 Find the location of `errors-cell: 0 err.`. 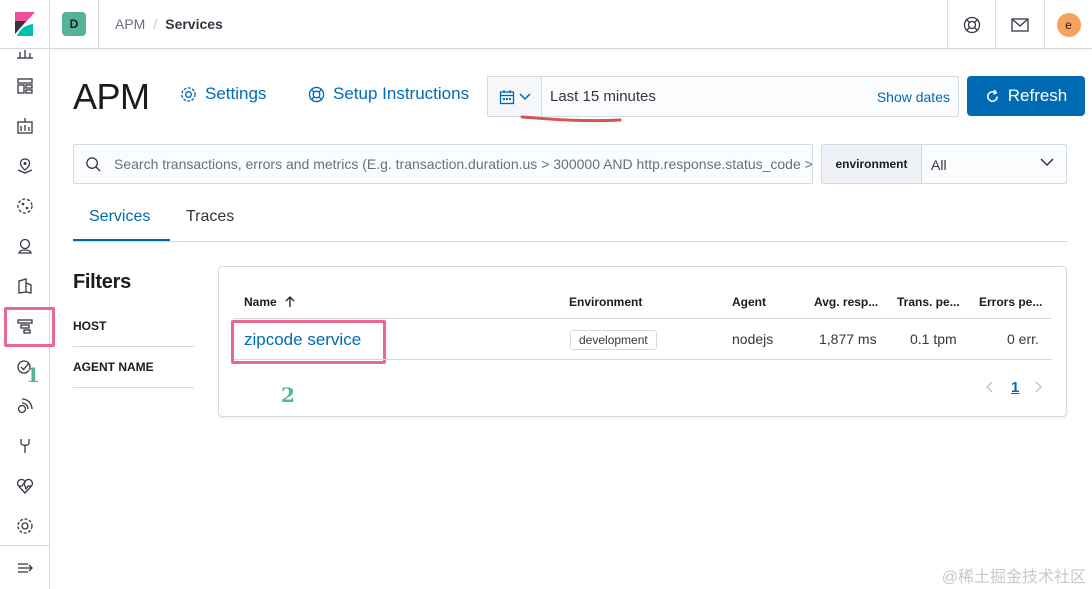

errors-cell: 0 err. is located at coordinates (1023, 339).